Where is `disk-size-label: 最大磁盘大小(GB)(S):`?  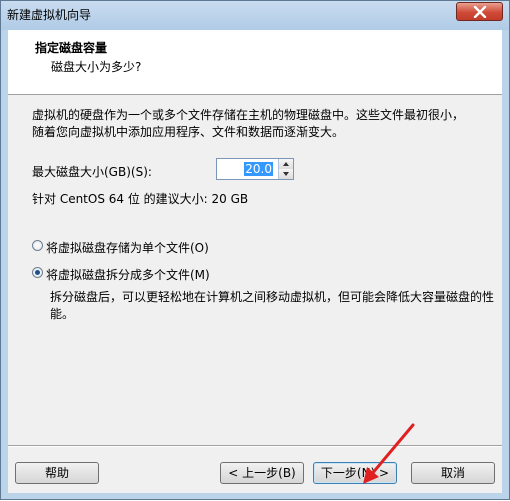
disk-size-label: 最大磁盘大小(GB)(S): is located at coordinates (92, 172).